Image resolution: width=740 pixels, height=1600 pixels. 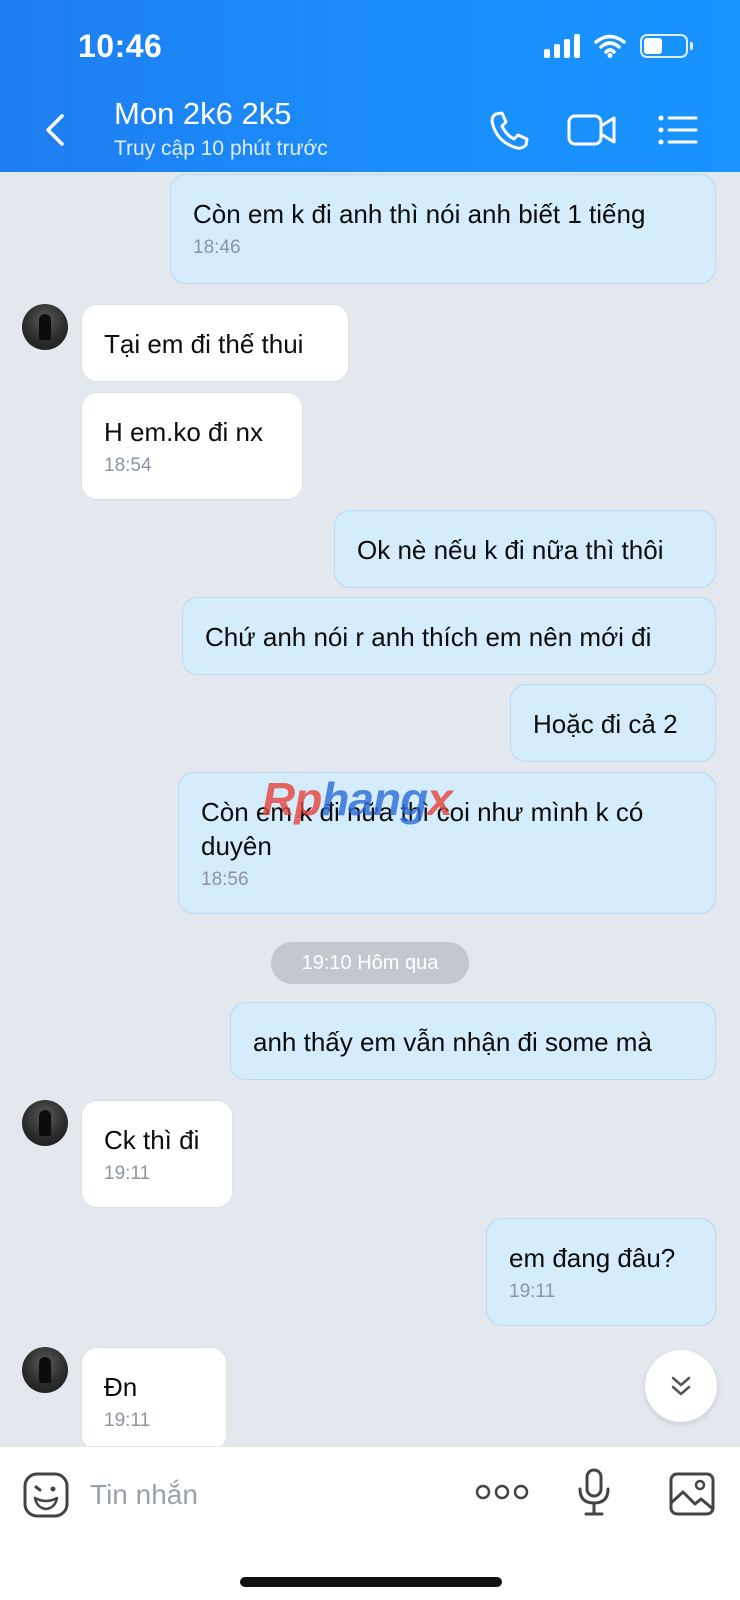 I want to click on message-bubble-sent: anh thấy em vẫn nhận đi some mà, so click(x=473, y=1041).